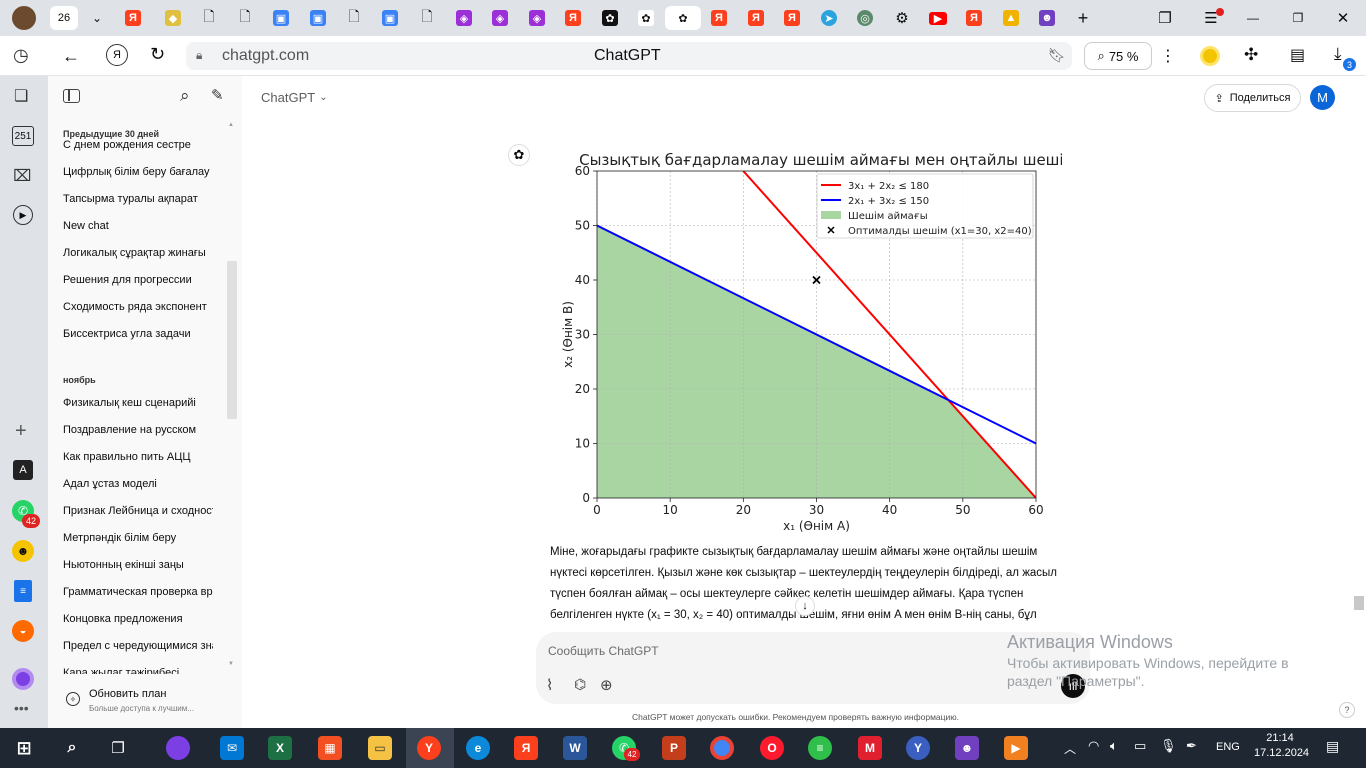 The height and width of the screenshot is (768, 1366). Describe the element at coordinates (157, 54) in the screenshot. I see `reload-icon: ↻` at that location.